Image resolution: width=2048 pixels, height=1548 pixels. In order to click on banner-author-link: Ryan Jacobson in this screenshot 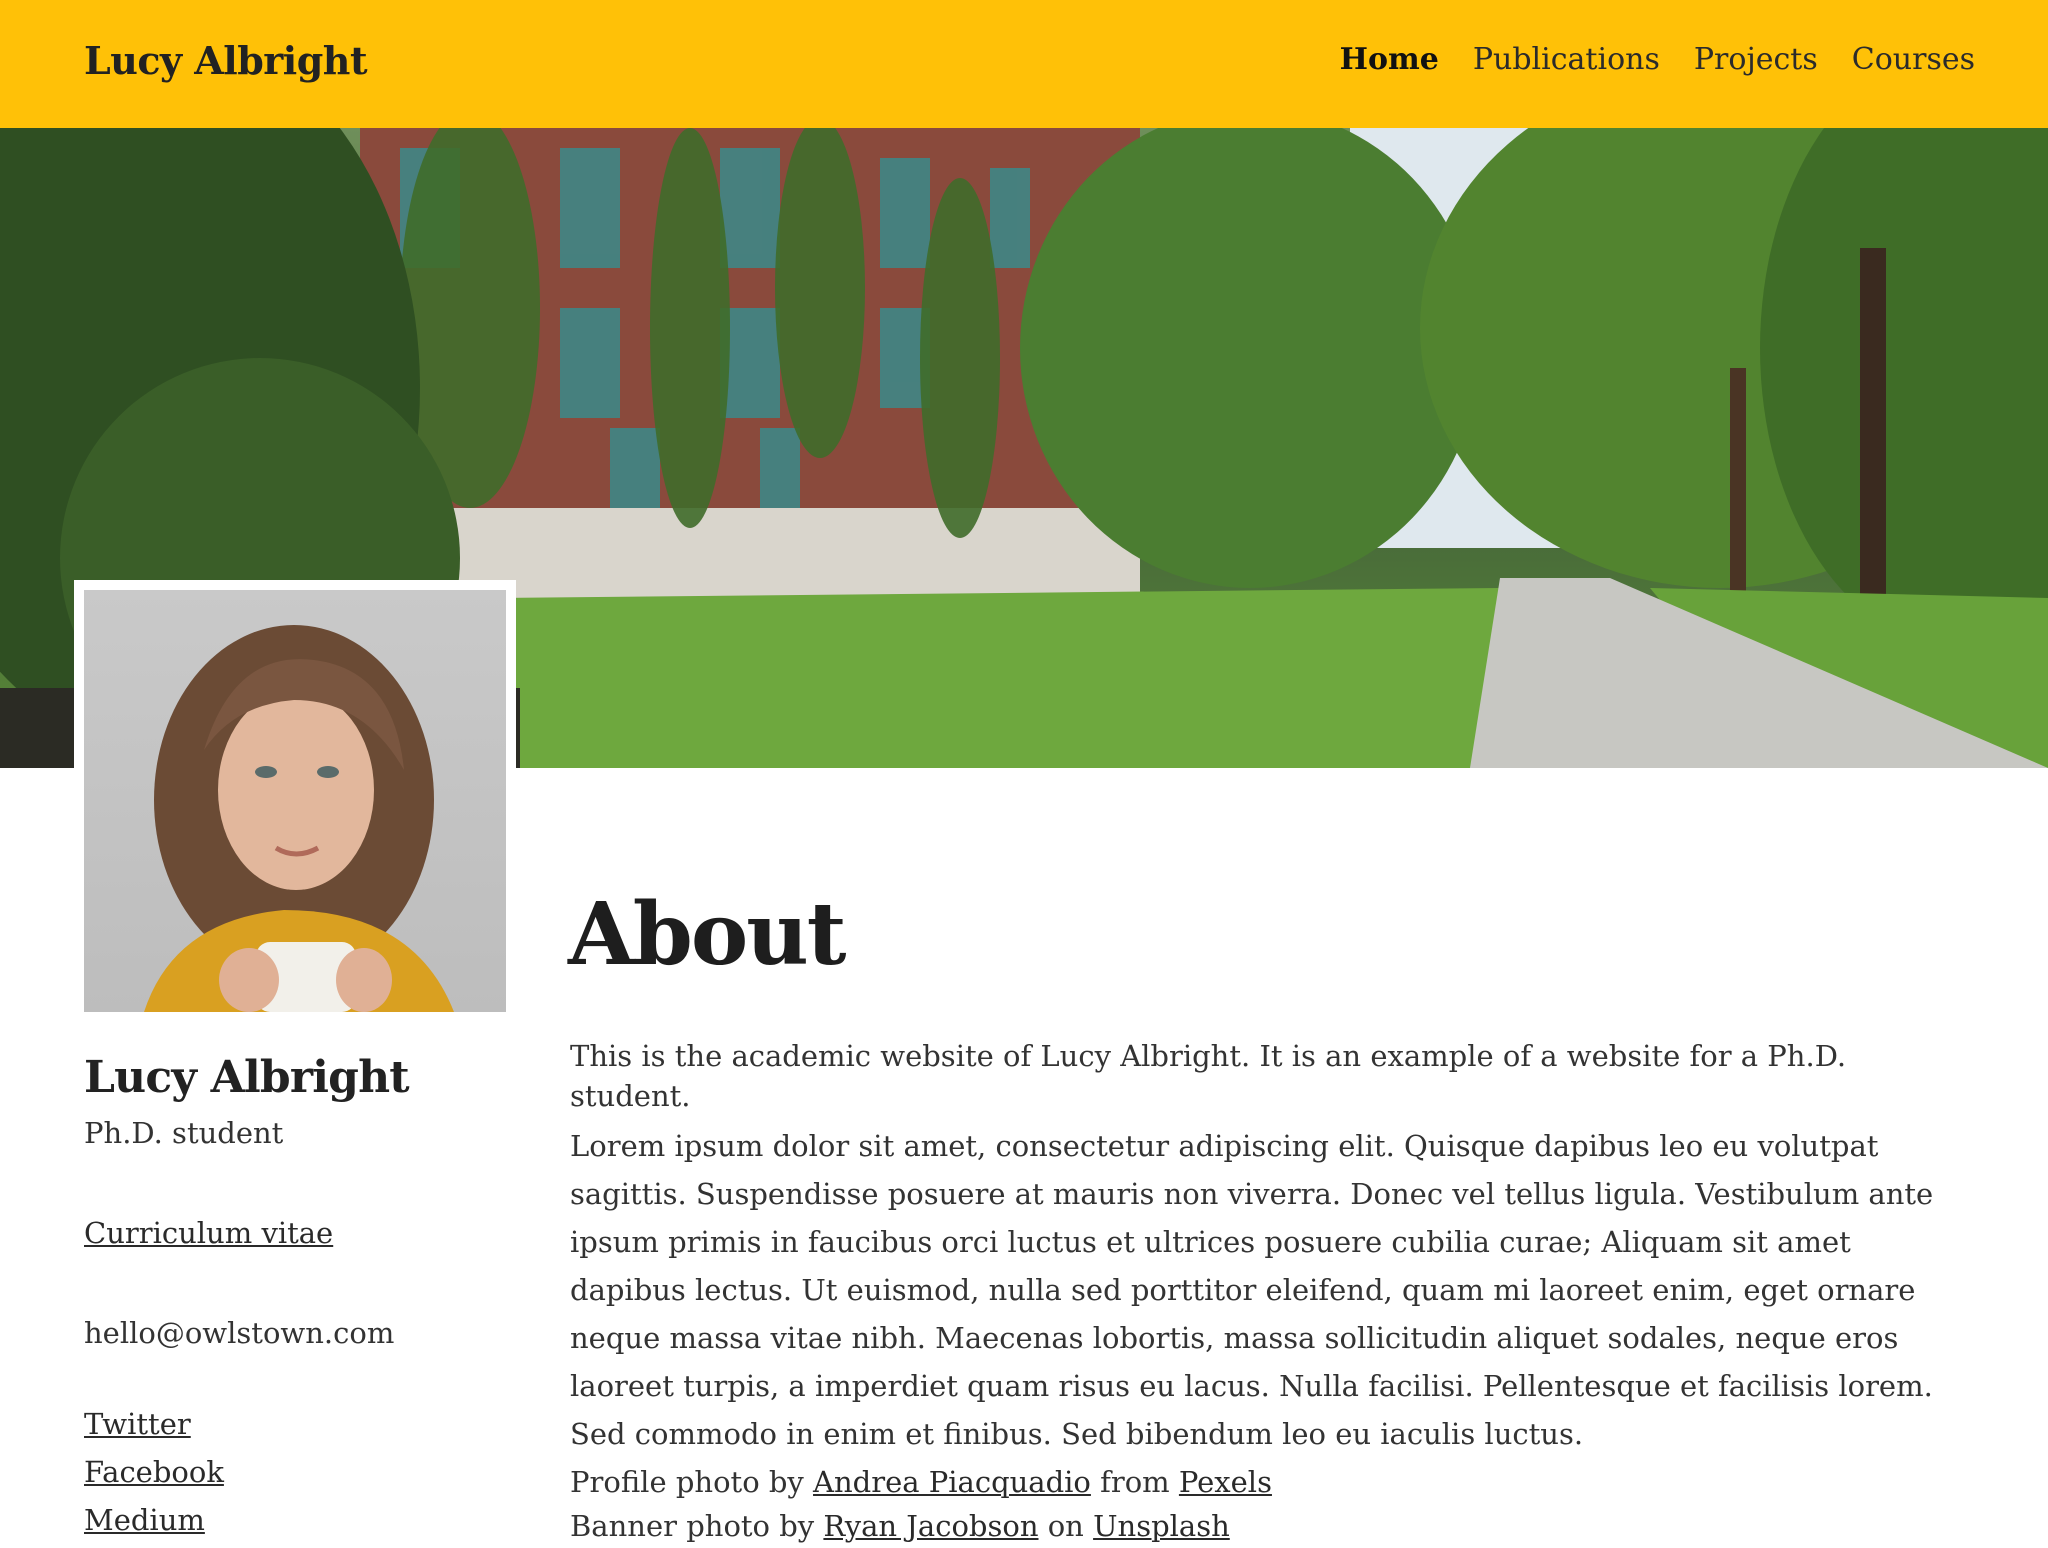, I will do `click(930, 1526)`.